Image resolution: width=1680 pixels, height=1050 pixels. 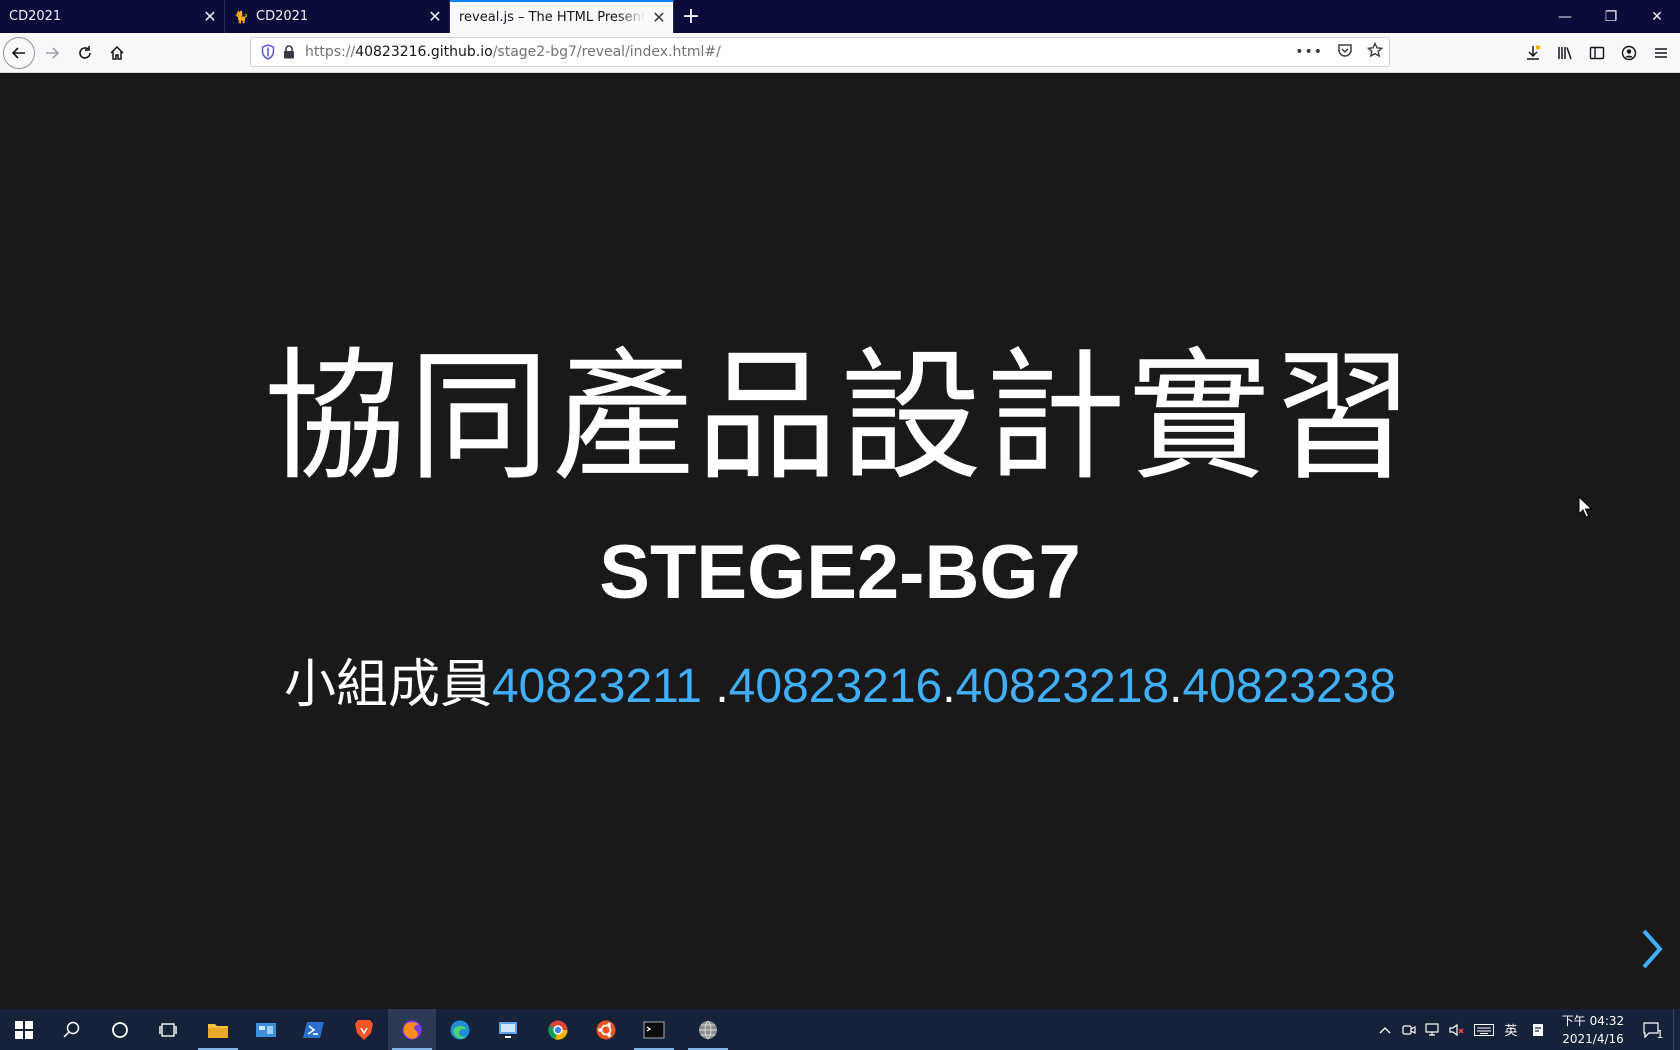 I want to click on slide-title: 協同產品設計實習, so click(x=840, y=417).